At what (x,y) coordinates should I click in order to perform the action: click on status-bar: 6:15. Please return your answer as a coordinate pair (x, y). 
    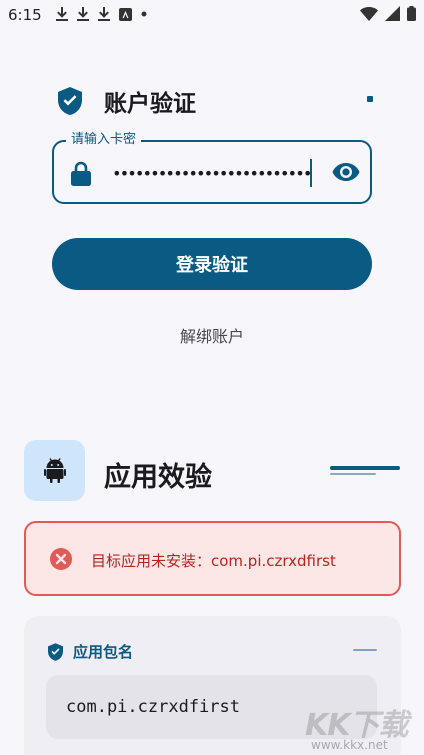
    Looking at the image, I should click on (212, 15).